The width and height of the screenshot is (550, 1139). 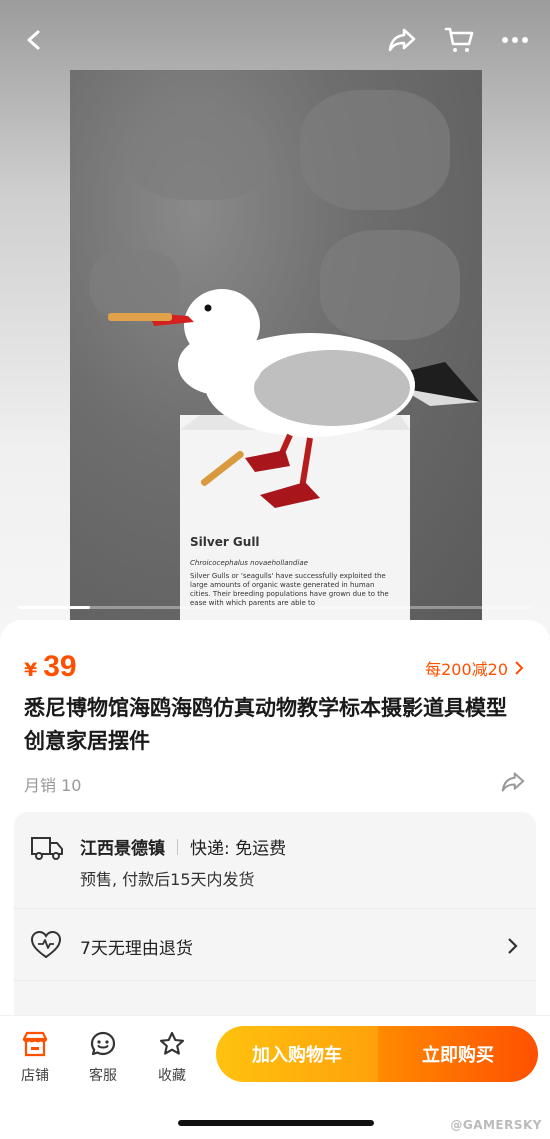 What do you see at coordinates (167, 879) in the screenshot?
I see `presale-note: 预售, 付款后15天内发货` at bounding box center [167, 879].